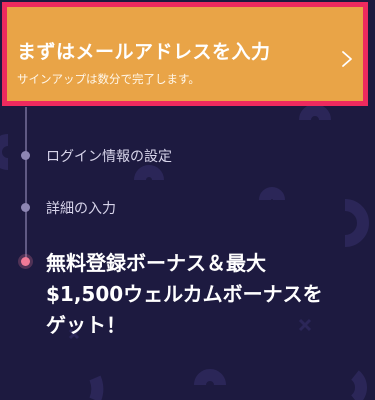 The height and width of the screenshot is (400, 375). Describe the element at coordinates (144, 52) in the screenshot. I see `banner-title: まずはメールアドレスを入力` at that location.